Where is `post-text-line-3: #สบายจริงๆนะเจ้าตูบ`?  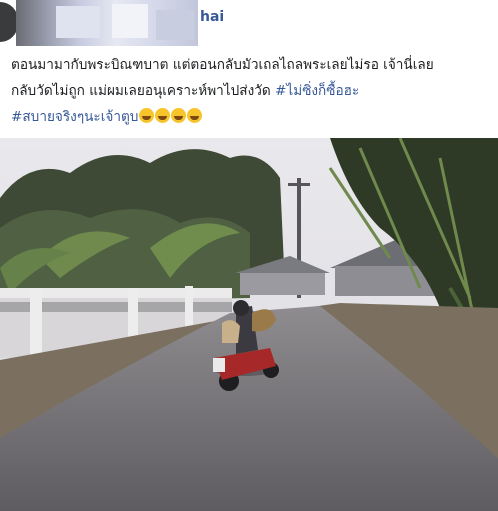
post-text-line-3: #สบายจริงๆนะเจ้าตูบ is located at coordinates (253, 117).